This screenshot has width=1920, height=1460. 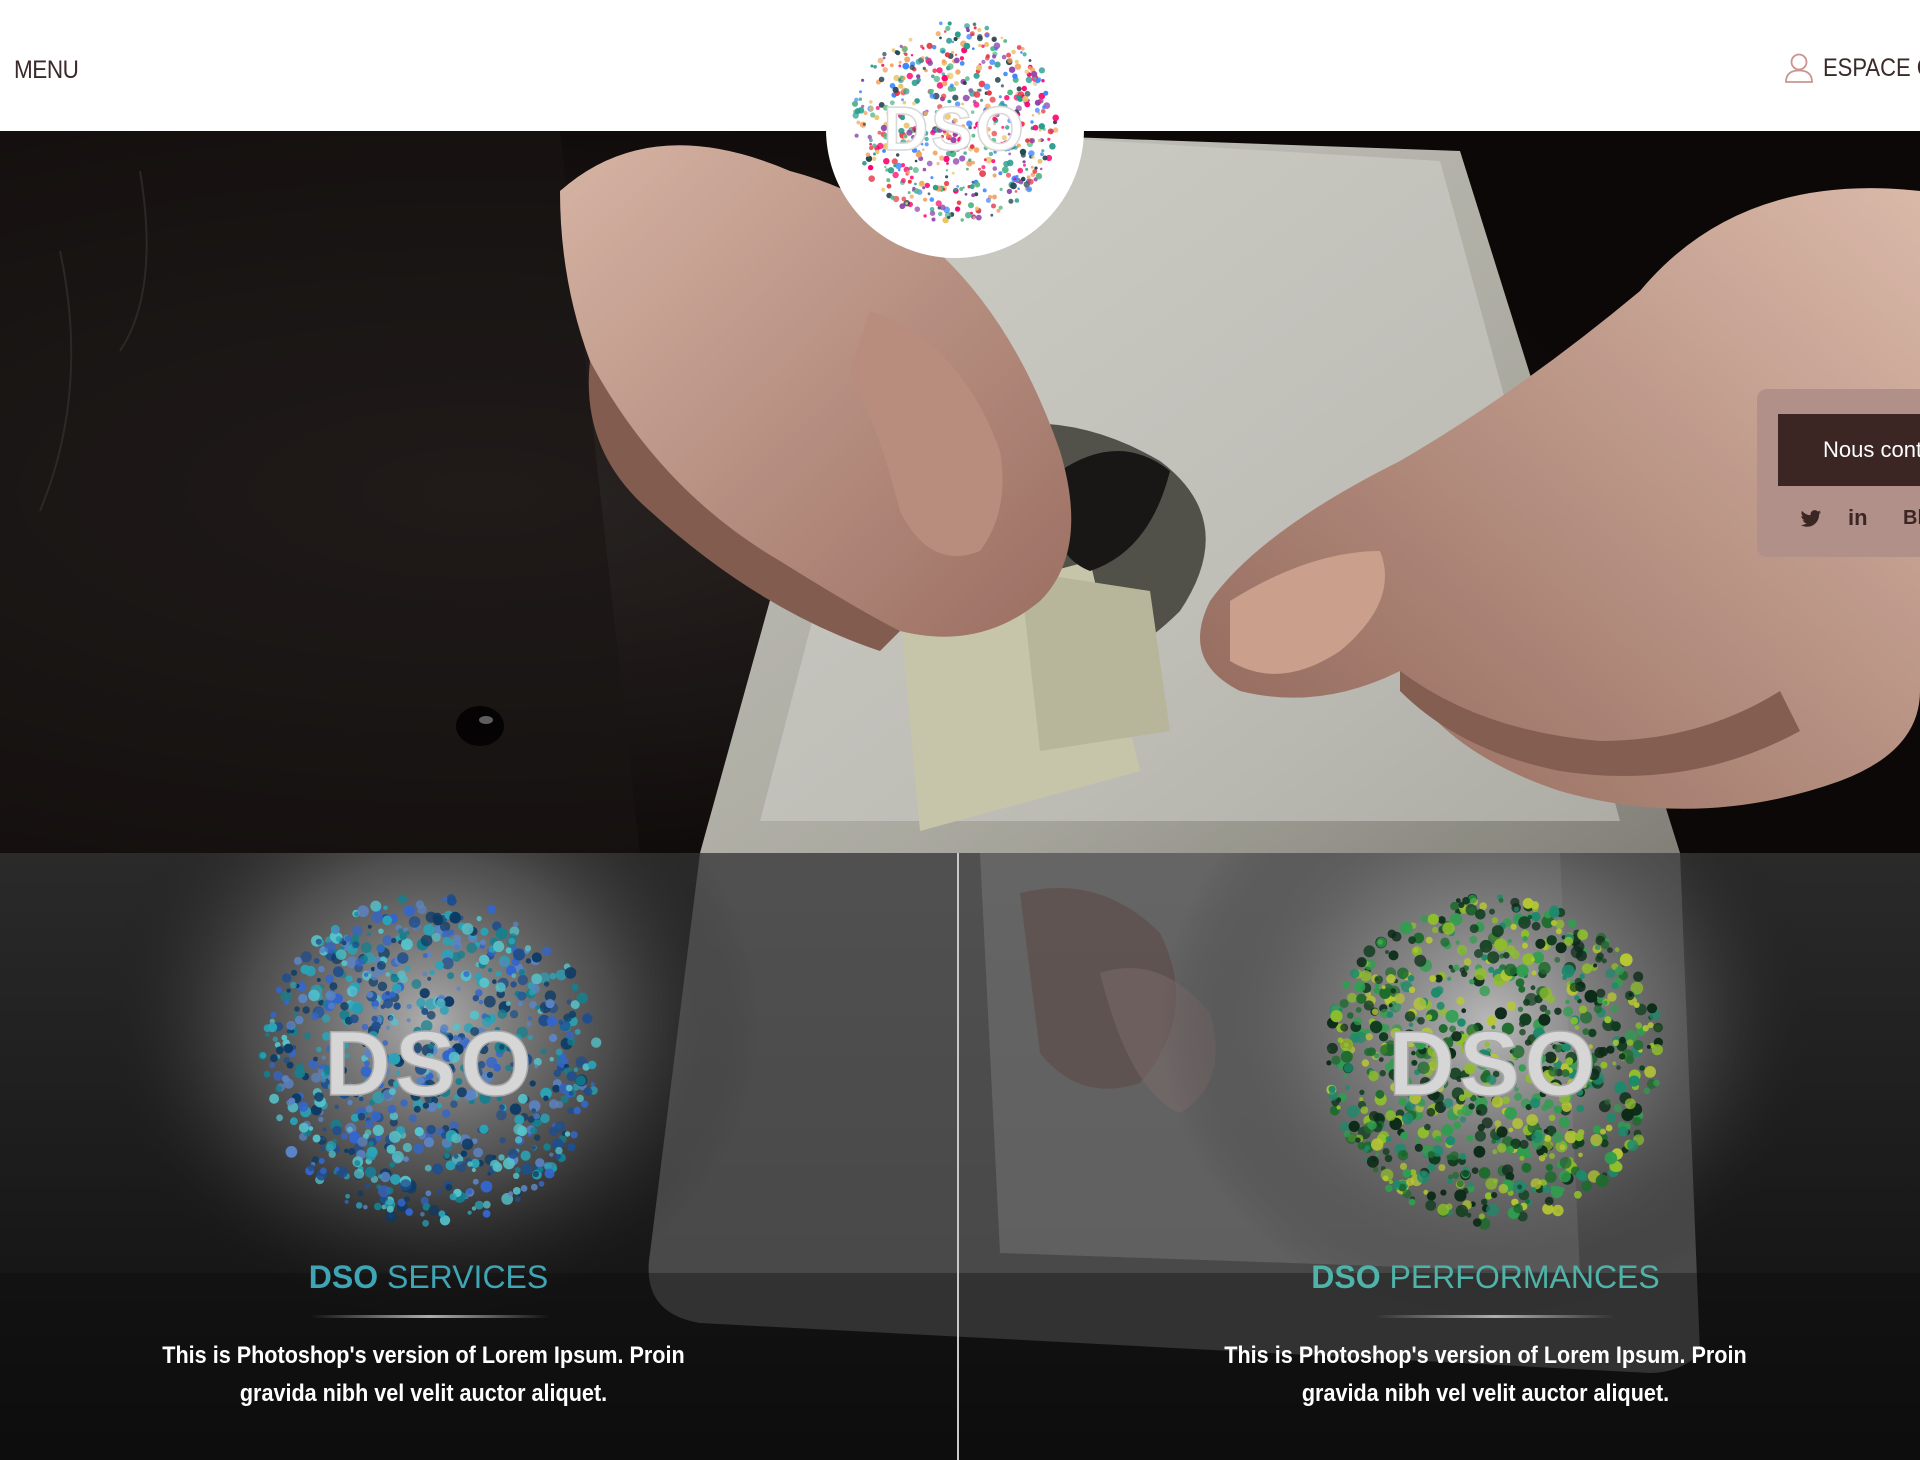 I want to click on services-title-underline, so click(x=430, y=1316).